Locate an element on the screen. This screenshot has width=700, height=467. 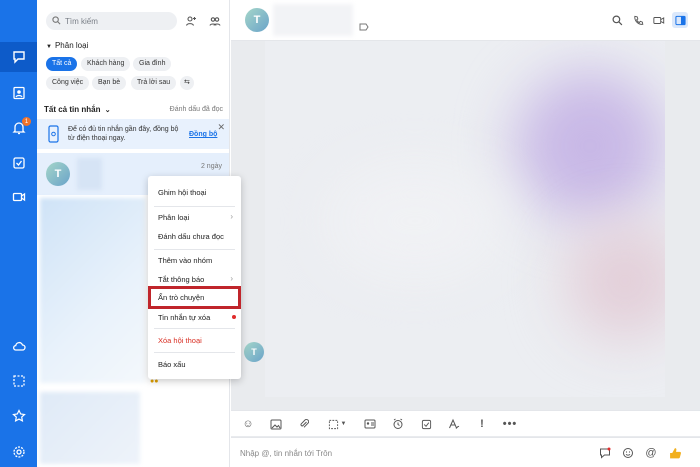
composer-toolbar: ☺ ▼ ! ••• is located at coordinates (465, 423).